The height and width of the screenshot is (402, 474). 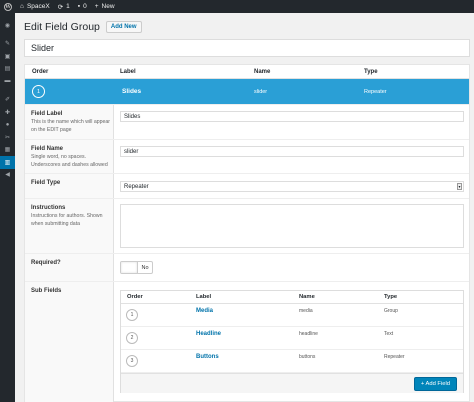 What do you see at coordinates (204, 311) in the screenshot?
I see `sub-field-label-link: Media` at bounding box center [204, 311].